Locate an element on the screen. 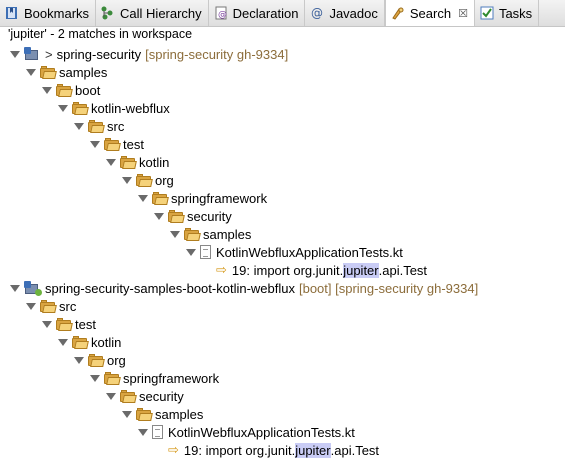 This screenshot has height=476, width=565. match-text-after: .api.Test is located at coordinates (355, 450).